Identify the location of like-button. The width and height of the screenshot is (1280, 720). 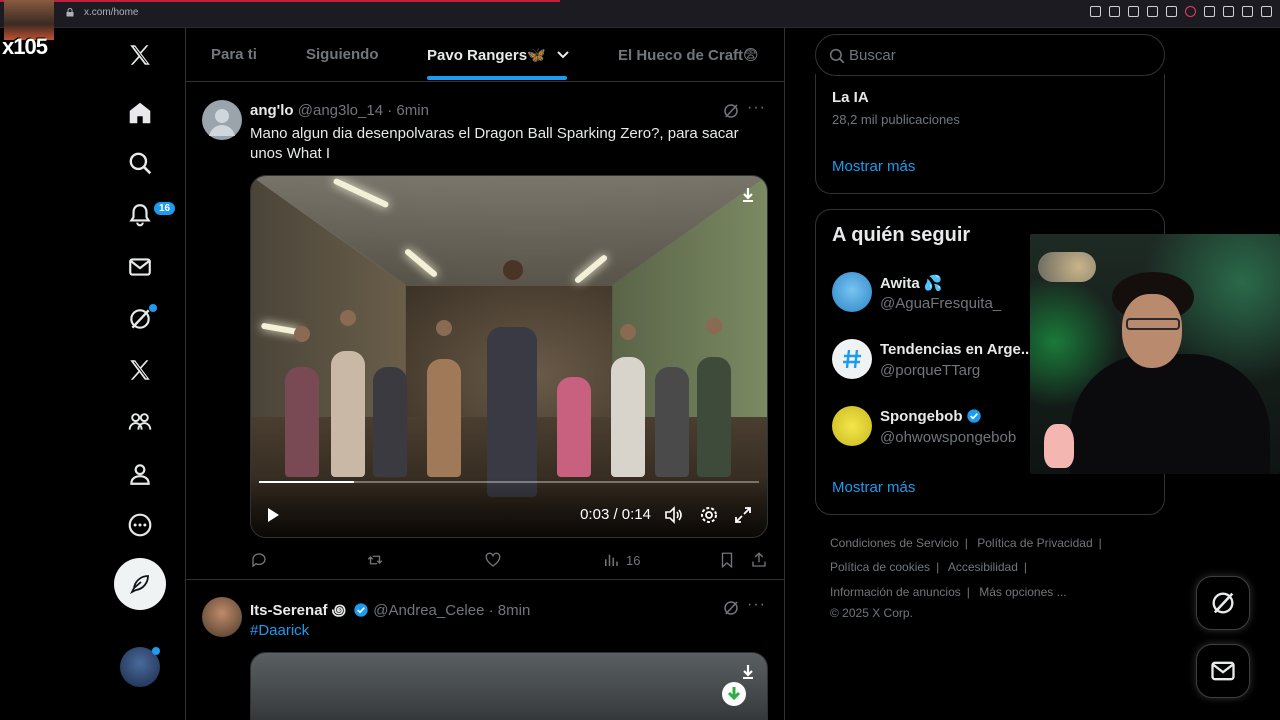
(493, 560).